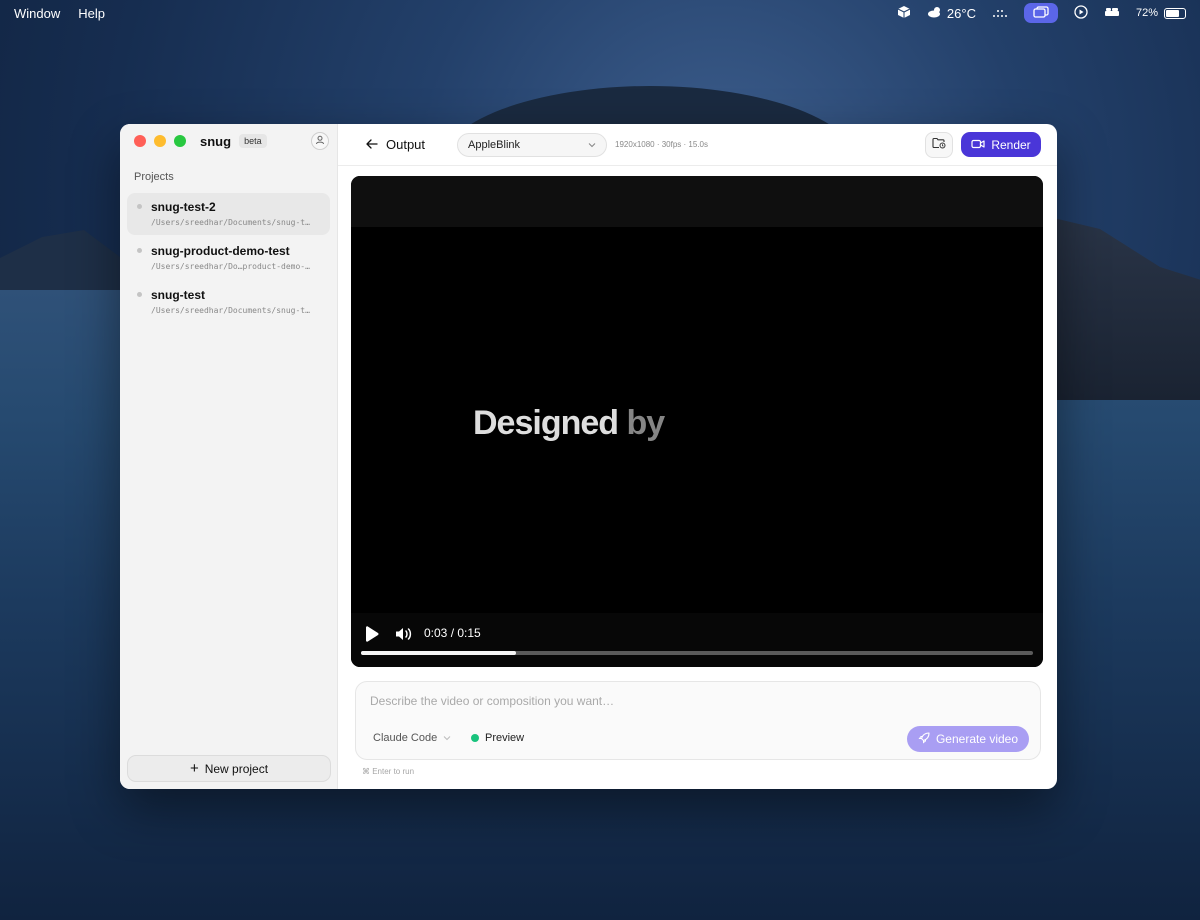  Describe the element at coordinates (236, 768) in the screenshot. I see `new-project-label: New project` at that location.